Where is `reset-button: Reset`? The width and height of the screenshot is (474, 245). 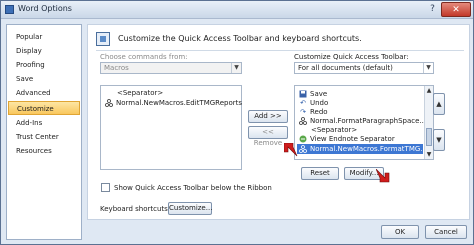
reset-button: Reset is located at coordinates (320, 173).